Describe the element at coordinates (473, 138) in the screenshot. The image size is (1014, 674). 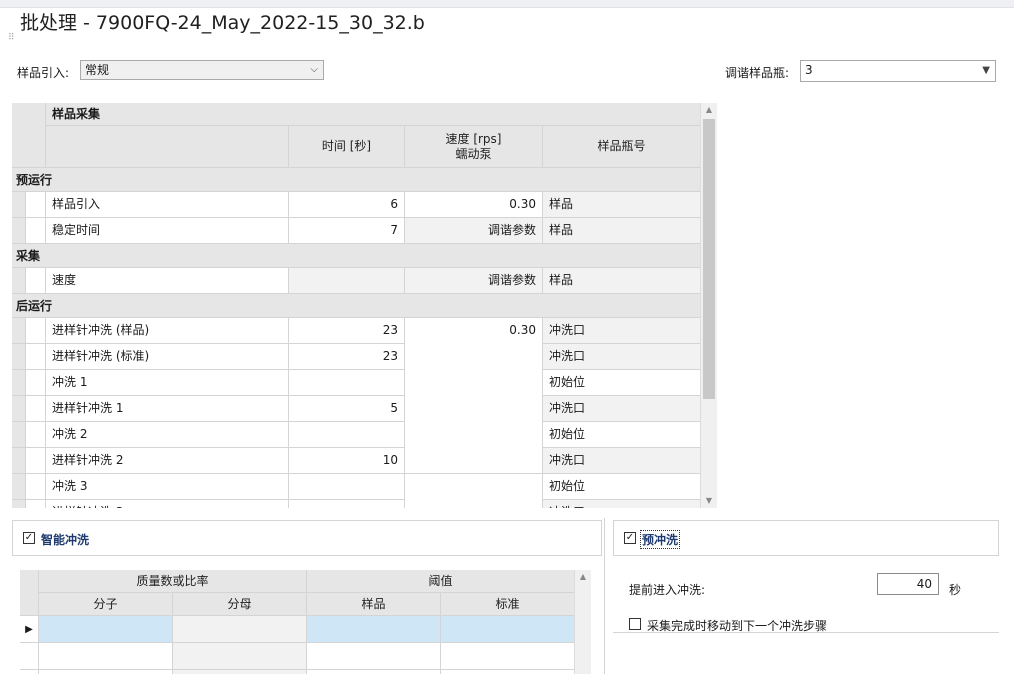
I see `column-header-speed-line1: 速度 [rps]` at that location.